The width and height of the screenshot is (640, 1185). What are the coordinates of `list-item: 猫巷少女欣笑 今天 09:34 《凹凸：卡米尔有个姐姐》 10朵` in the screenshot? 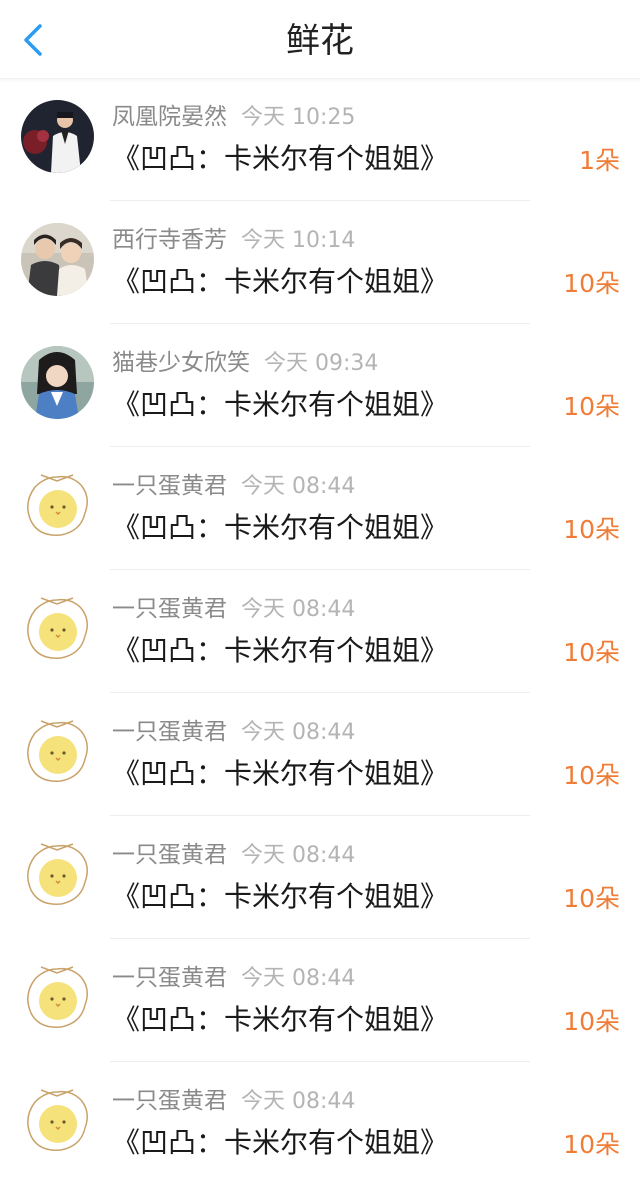 It's located at (320, 385).